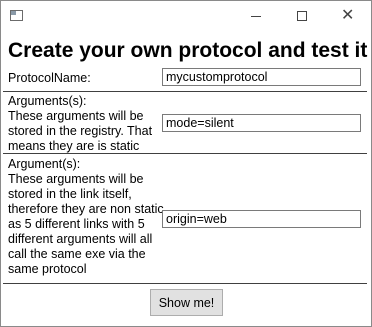 The height and width of the screenshot is (327, 372). I want to click on maximize-icon, so click(302, 16).